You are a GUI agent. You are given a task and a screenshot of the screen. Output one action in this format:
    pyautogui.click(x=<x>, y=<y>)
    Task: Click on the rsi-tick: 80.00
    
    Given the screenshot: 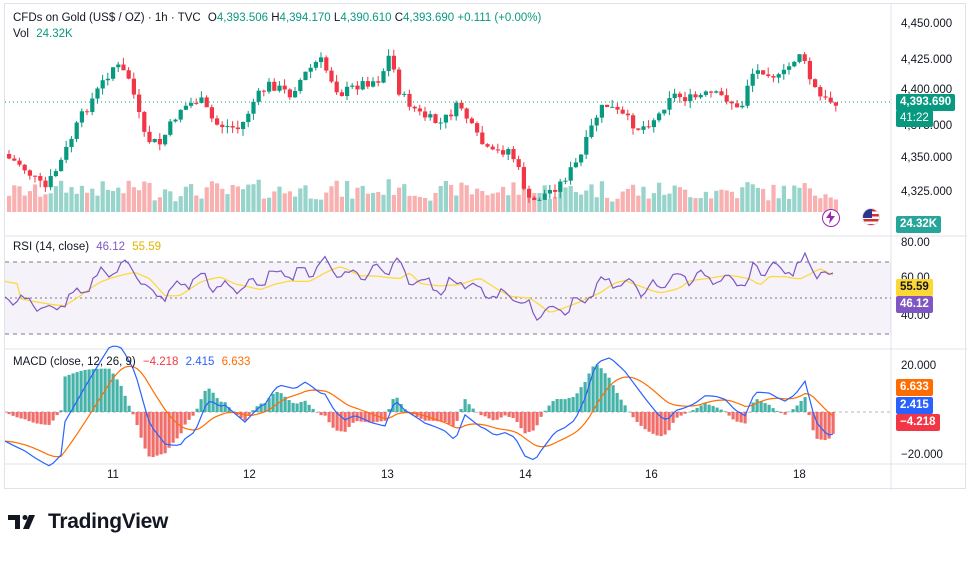 What is the action you would take?
    pyautogui.click(x=915, y=243)
    